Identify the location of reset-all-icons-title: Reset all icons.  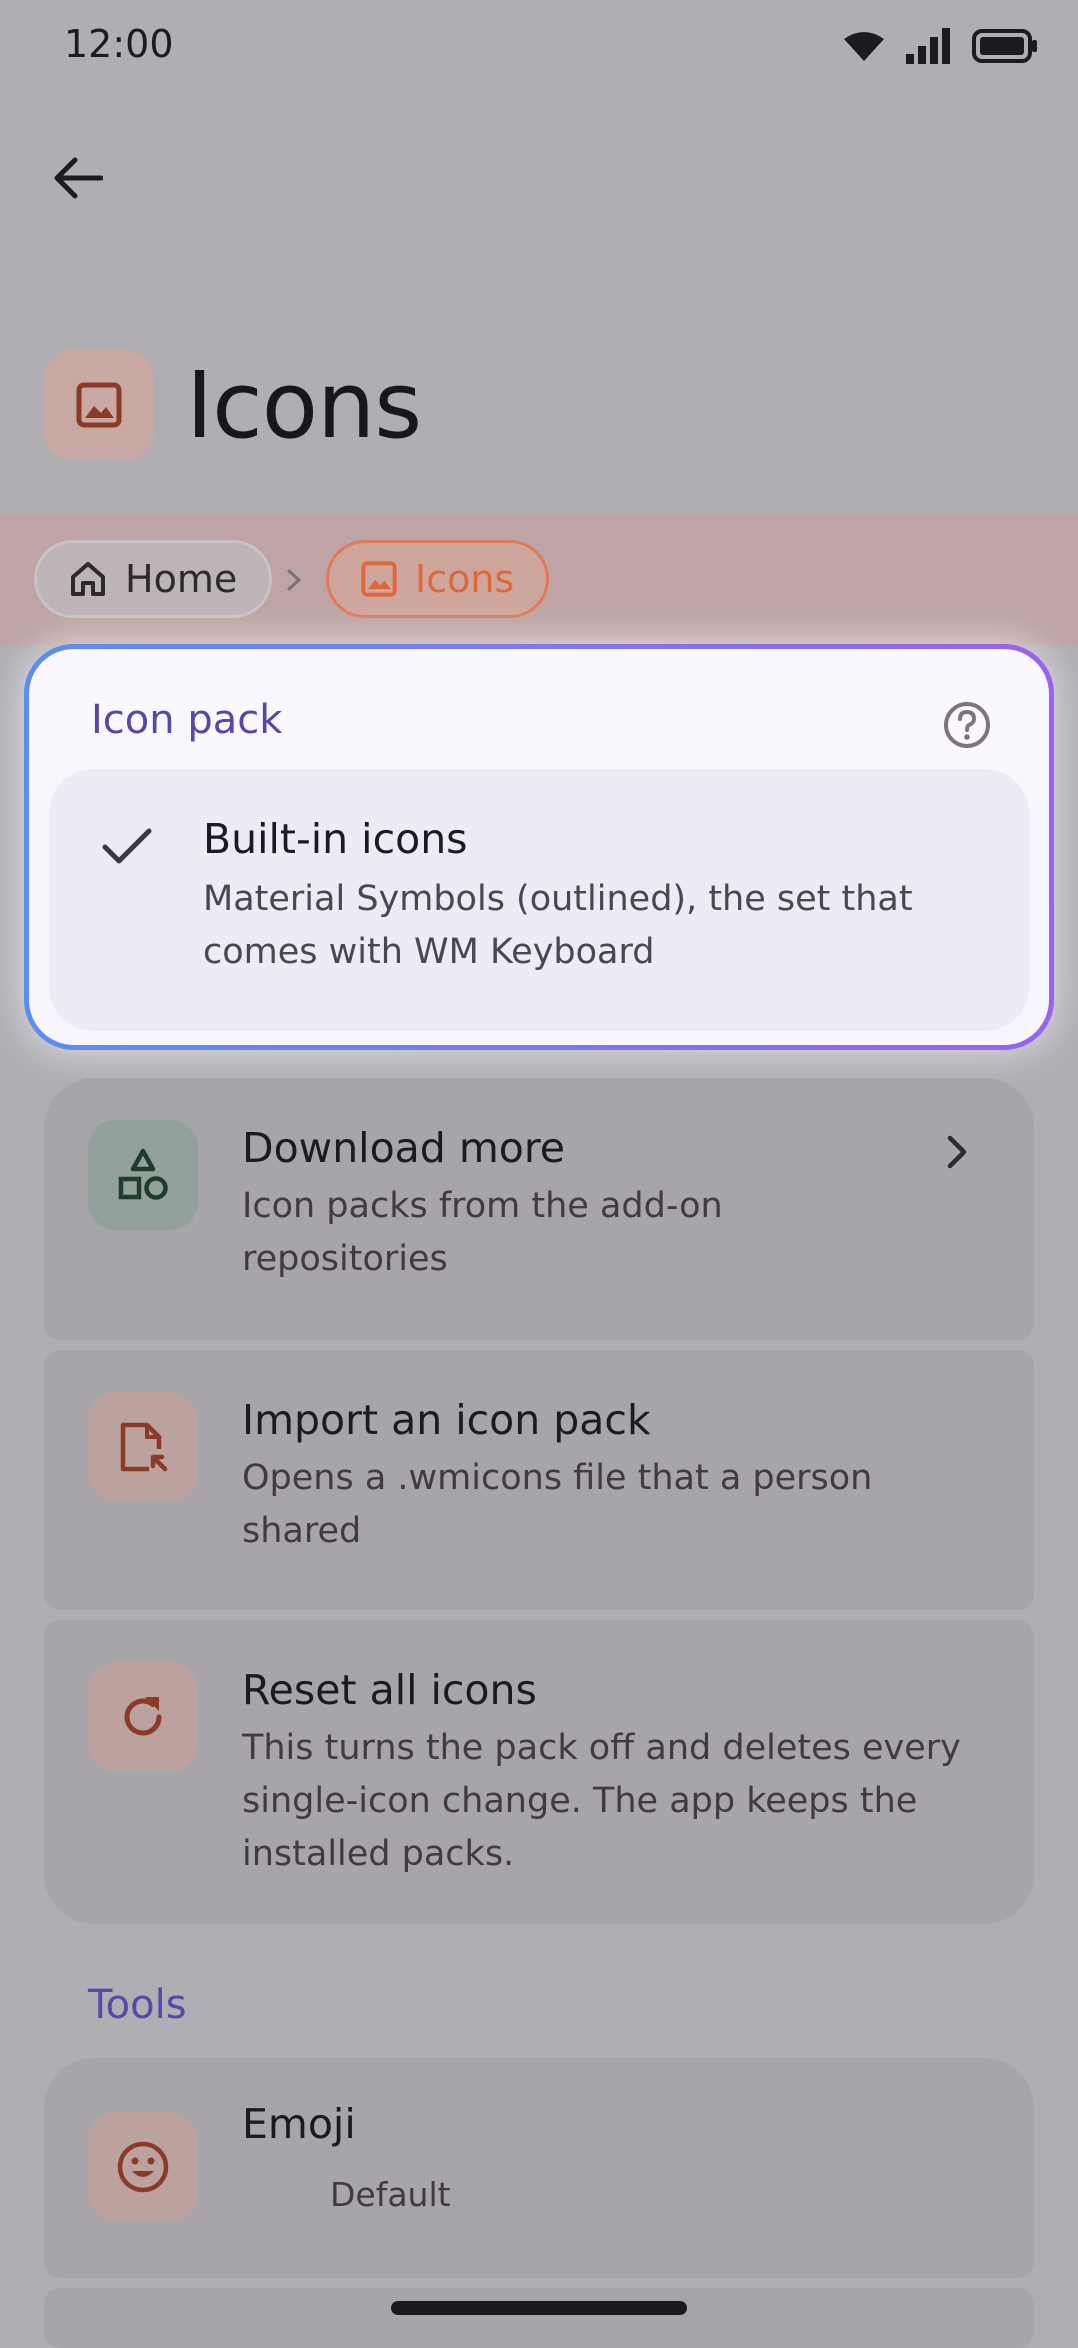
(389, 1690).